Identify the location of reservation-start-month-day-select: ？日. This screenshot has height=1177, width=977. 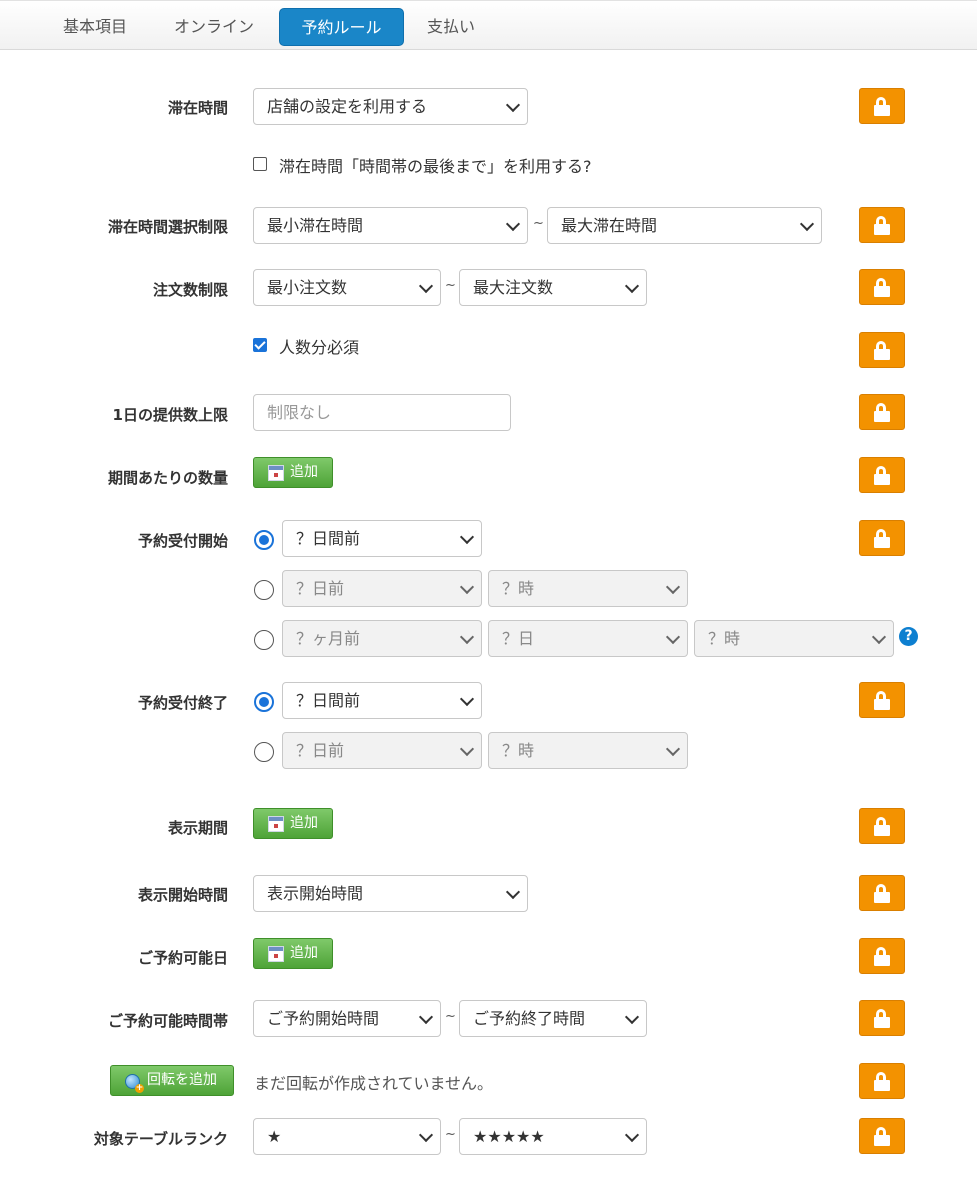
(588, 638).